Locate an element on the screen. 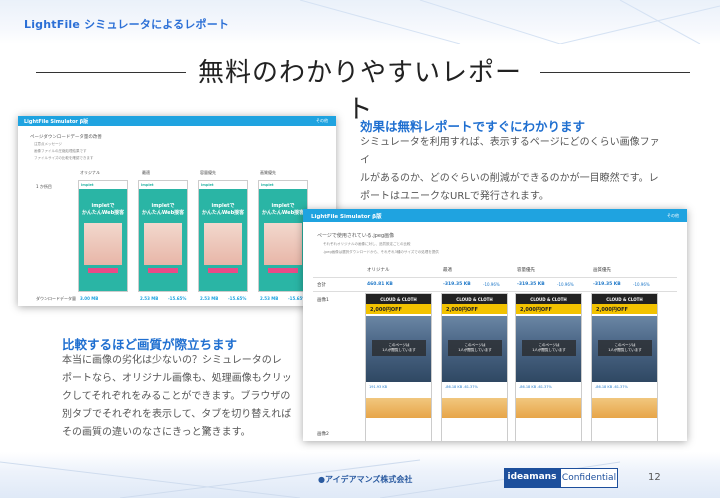 The image size is (720, 498). page-number: 12 is located at coordinates (654, 477).